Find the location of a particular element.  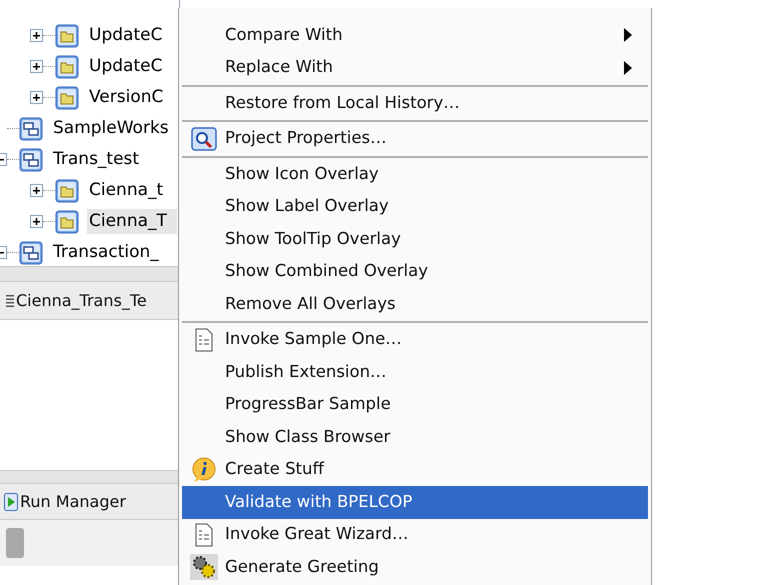

menu-item: Validate with BPELCOP is located at coordinates (415, 502).